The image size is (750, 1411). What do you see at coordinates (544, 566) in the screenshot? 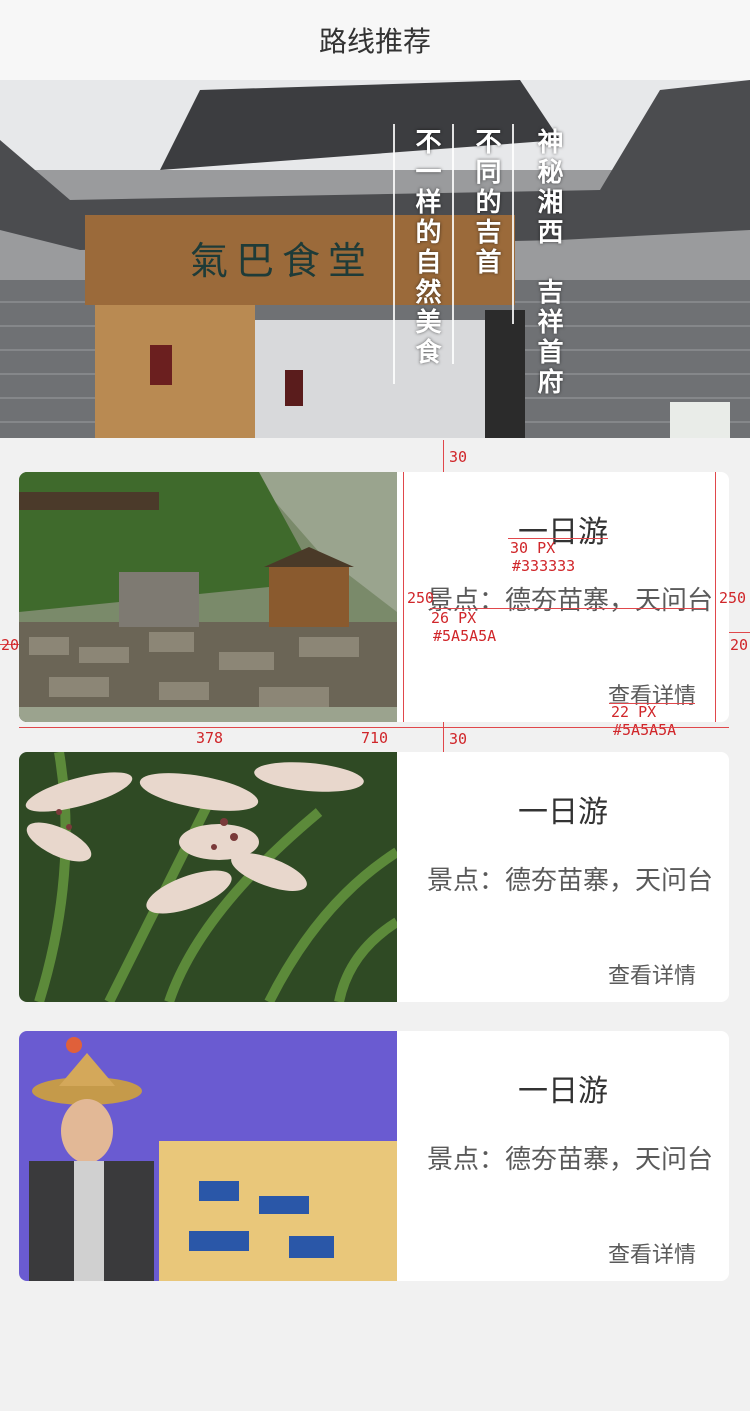
I see `measure-label: #333333` at bounding box center [544, 566].